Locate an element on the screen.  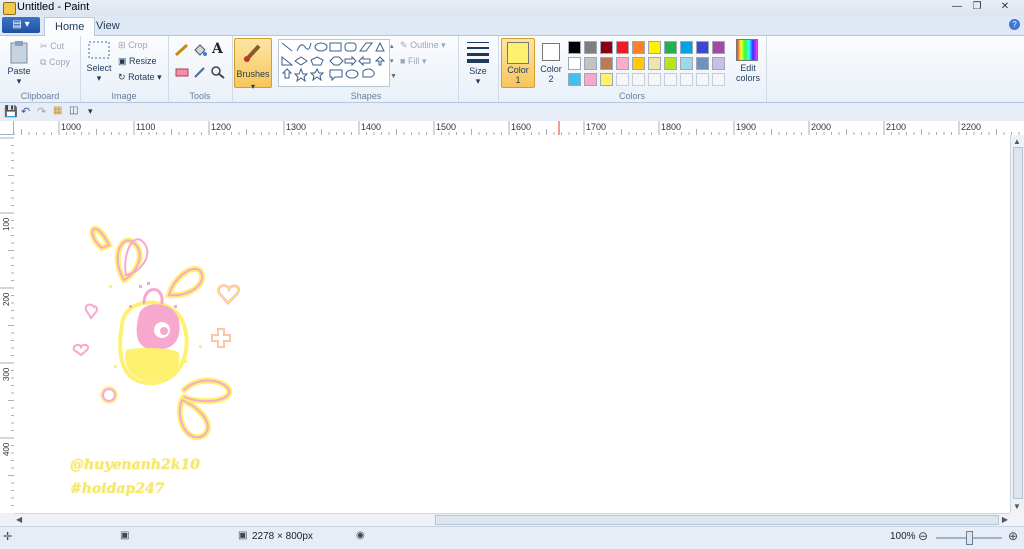
horizontal-scrollbar: ◀ ▶ is located at coordinates (512, 520).